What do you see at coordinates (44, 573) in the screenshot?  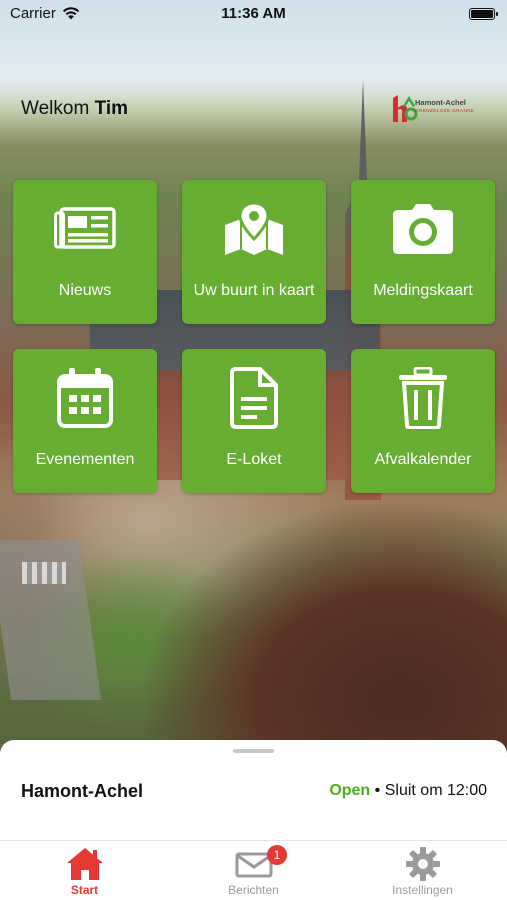 I see `crosswalk` at bounding box center [44, 573].